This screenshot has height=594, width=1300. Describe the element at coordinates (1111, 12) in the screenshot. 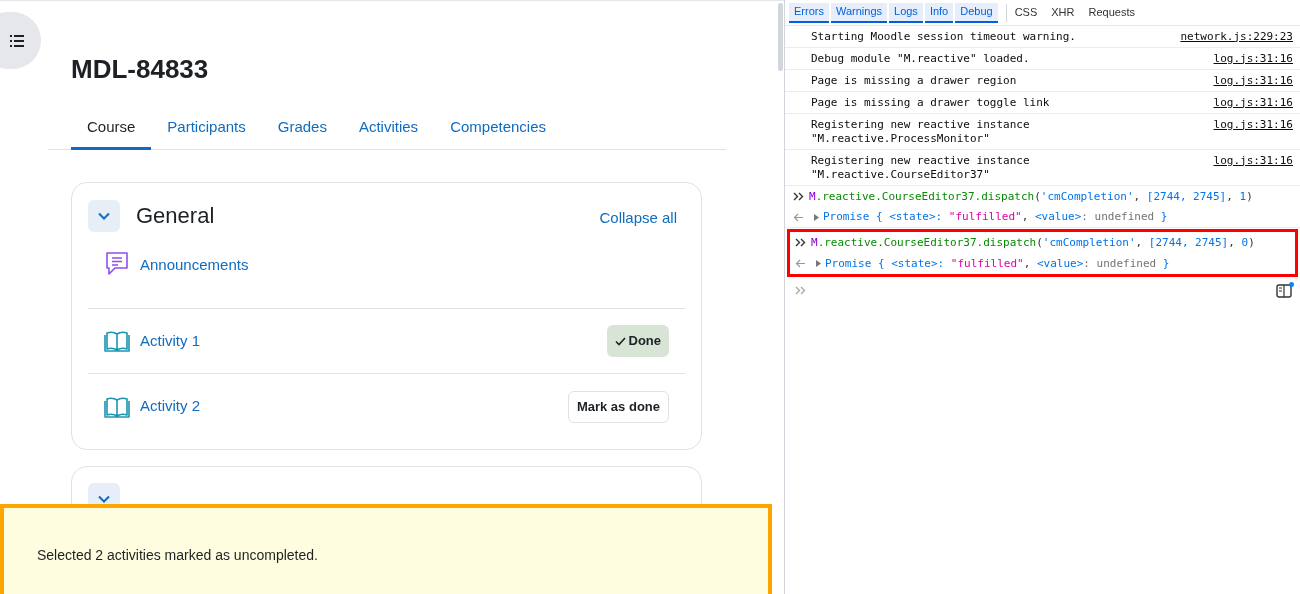

I see `type-filter-button: Requests` at that location.